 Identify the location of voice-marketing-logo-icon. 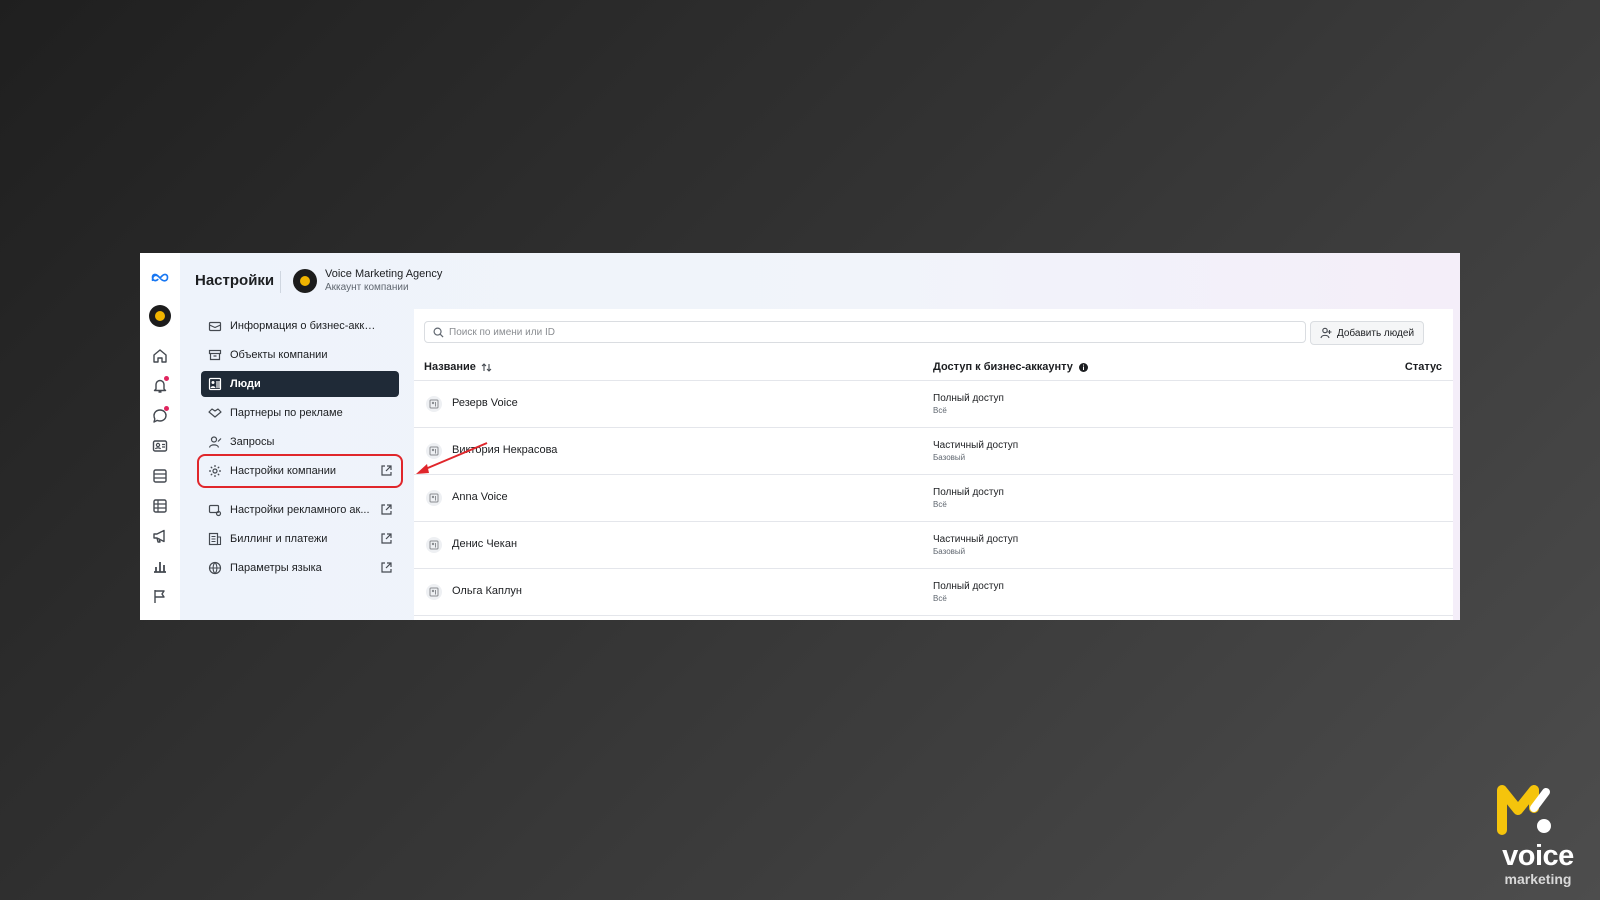
(1524, 810).